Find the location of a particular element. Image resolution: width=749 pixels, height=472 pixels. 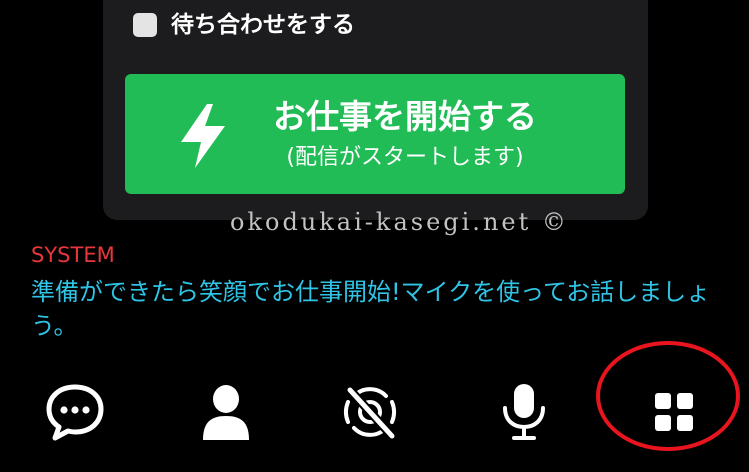

wait-checkbox is located at coordinates (145, 25).